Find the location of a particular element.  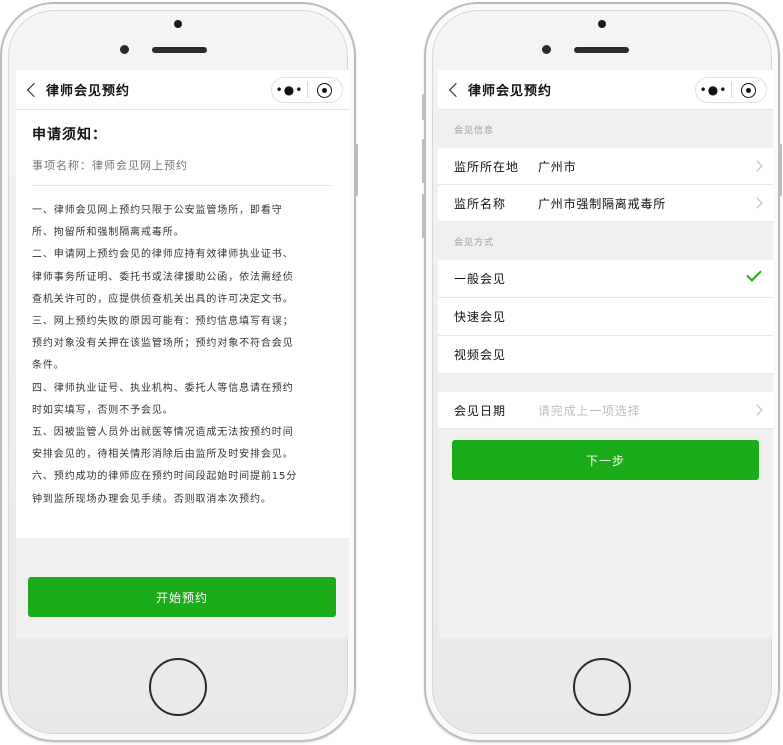

notice-title: 申请须知： is located at coordinates (69, 135).